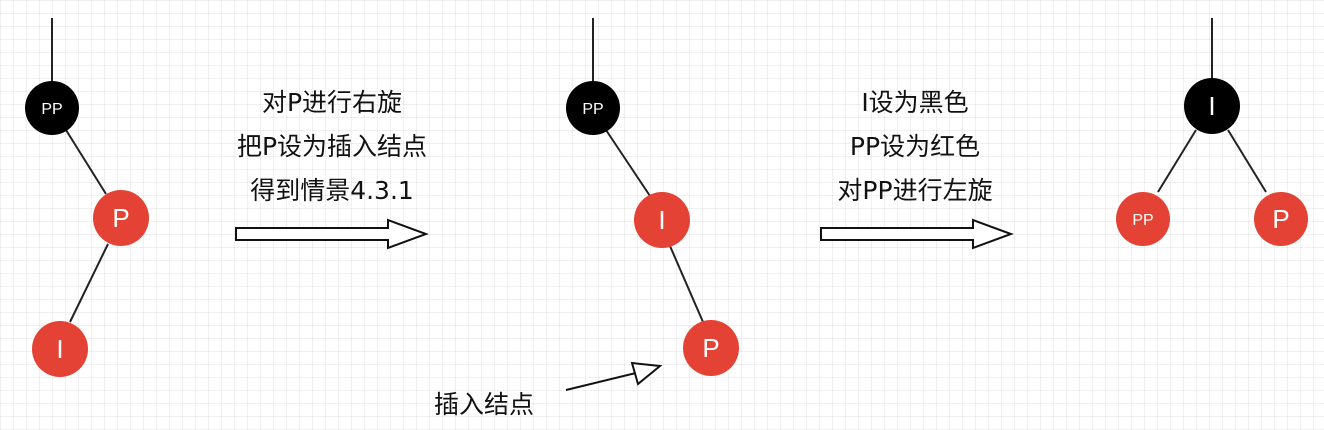 The height and width of the screenshot is (430, 1324). Describe the element at coordinates (628, 163) in the screenshot. I see `tree-2-edge-pp-i` at that location.